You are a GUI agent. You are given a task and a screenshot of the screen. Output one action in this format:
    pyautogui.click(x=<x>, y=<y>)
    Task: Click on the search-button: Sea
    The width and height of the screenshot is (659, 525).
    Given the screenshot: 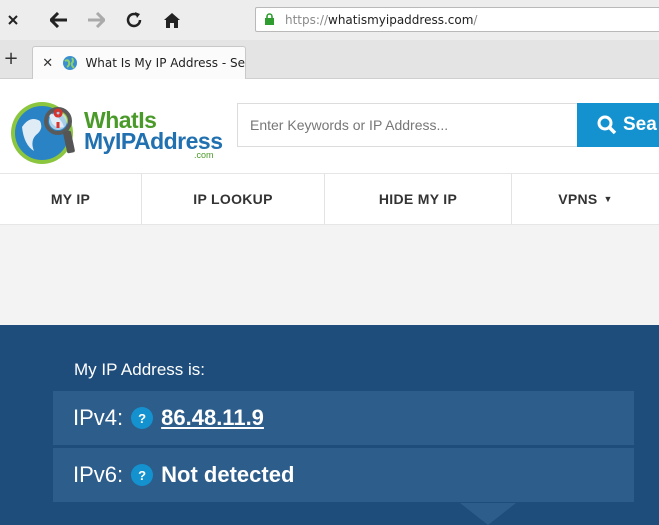 What is the action you would take?
    pyautogui.click(x=618, y=125)
    